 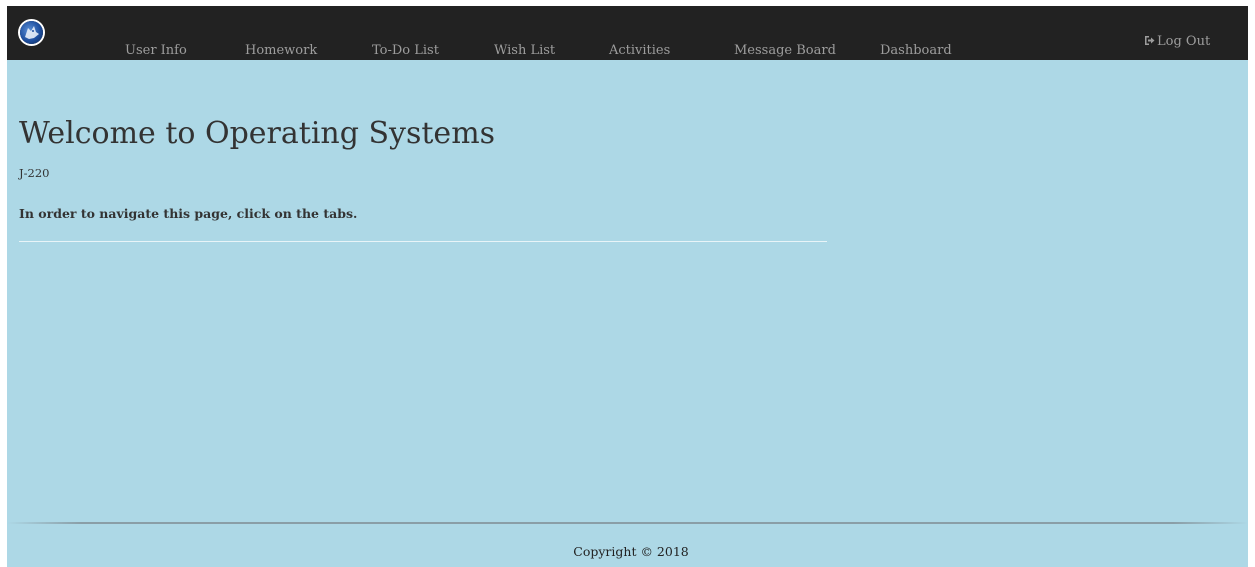 I want to click on nav-wish-list: Wish List, so click(x=524, y=51).